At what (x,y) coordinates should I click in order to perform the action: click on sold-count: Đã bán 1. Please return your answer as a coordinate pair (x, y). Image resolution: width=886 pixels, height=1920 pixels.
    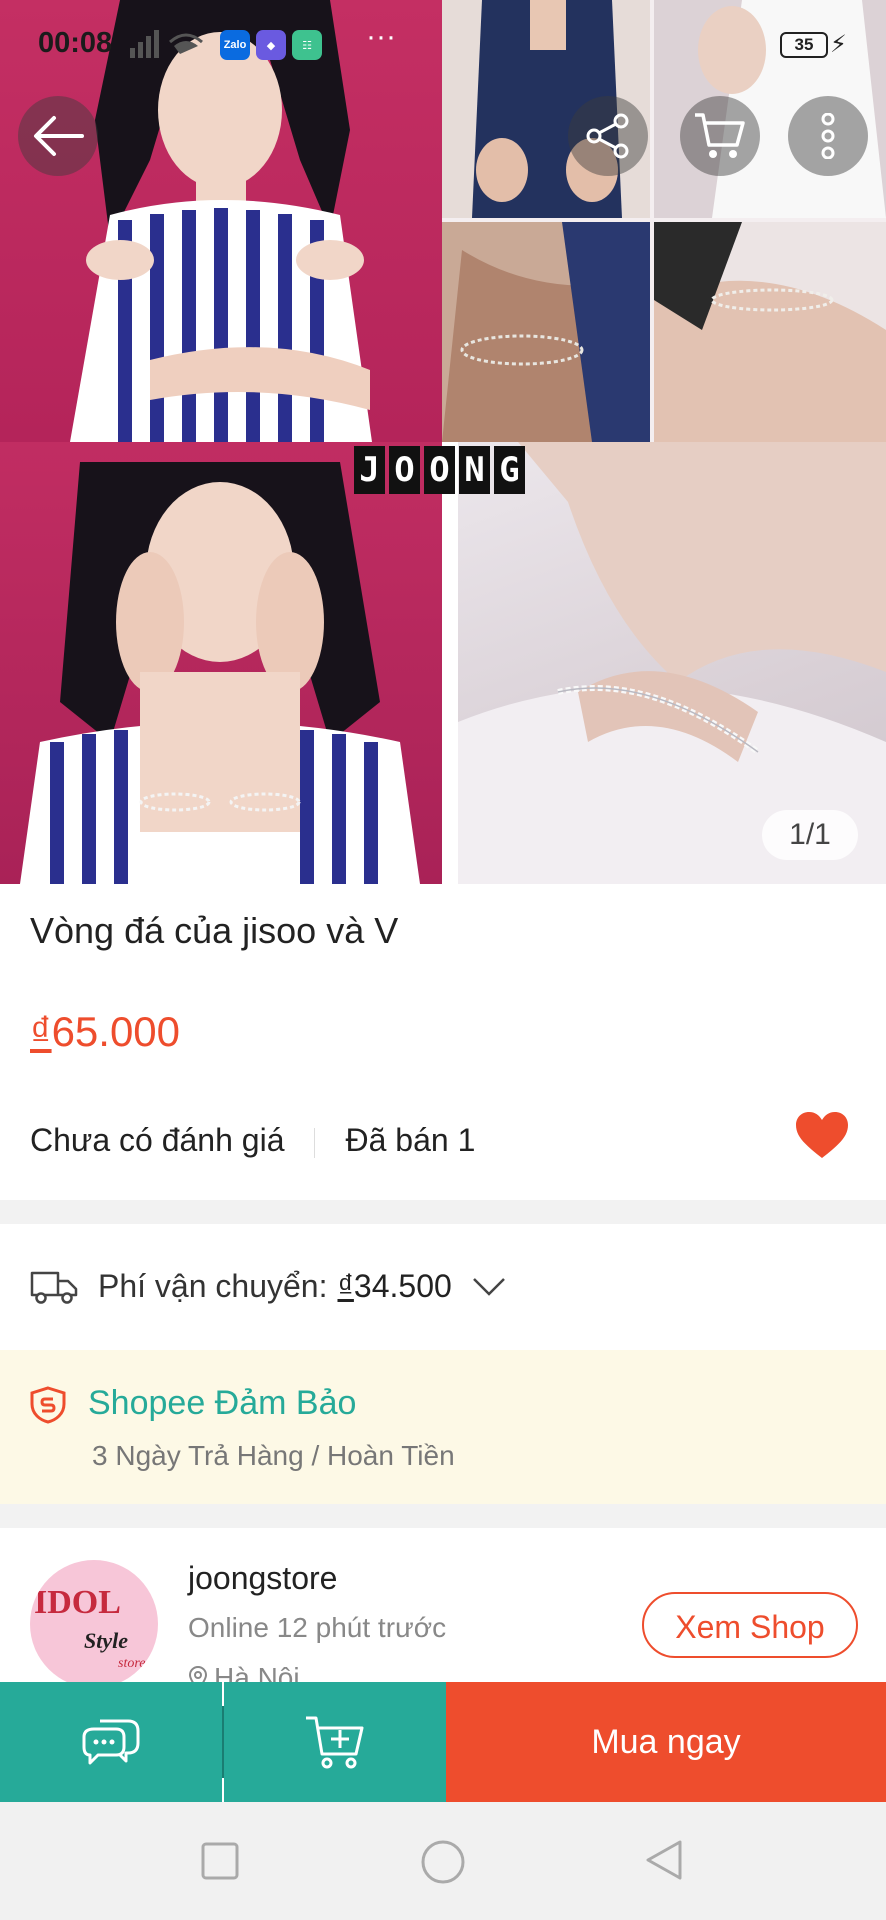
    Looking at the image, I should click on (410, 1140).